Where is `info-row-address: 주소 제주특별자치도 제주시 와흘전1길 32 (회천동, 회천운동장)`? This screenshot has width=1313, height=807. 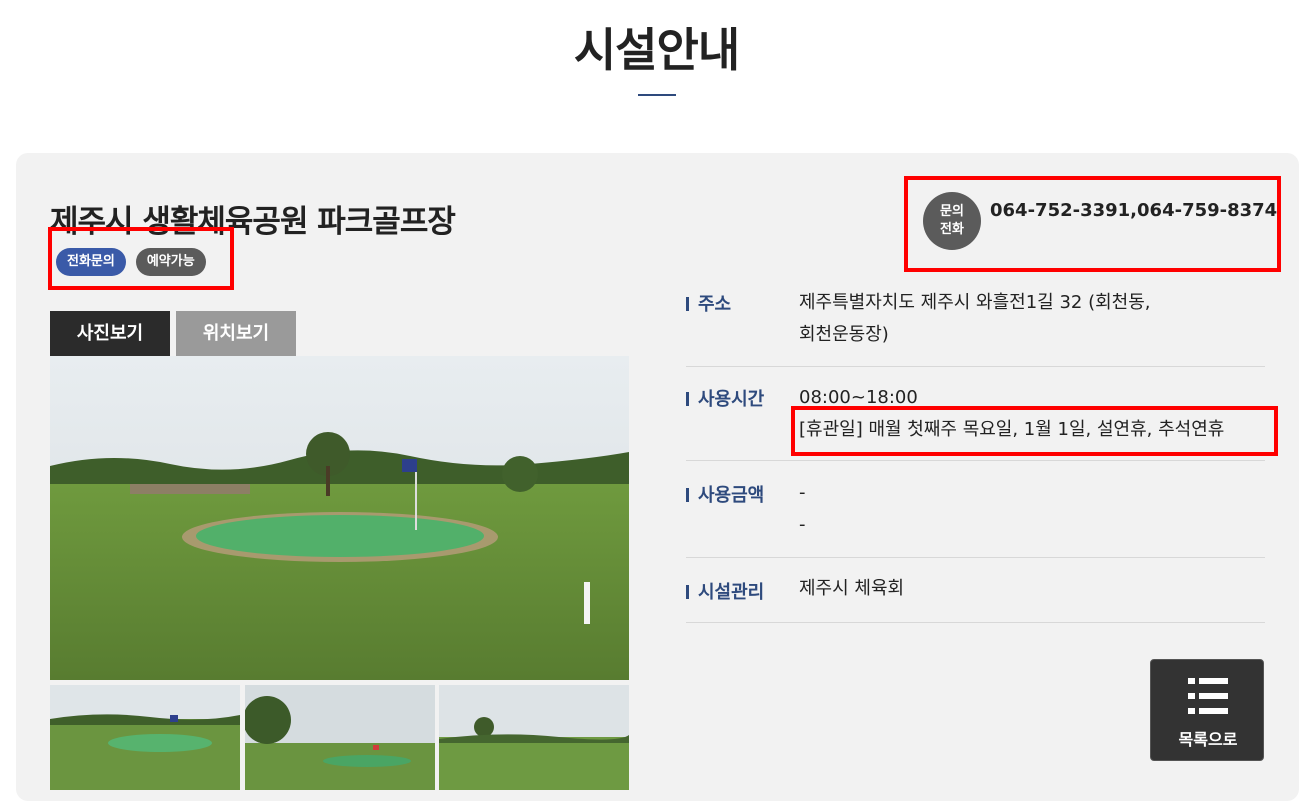
info-row-address: 주소 제주특별자치도 제주시 와흘전1길 32 (회천동, 회천운동장) is located at coordinates (975, 324).